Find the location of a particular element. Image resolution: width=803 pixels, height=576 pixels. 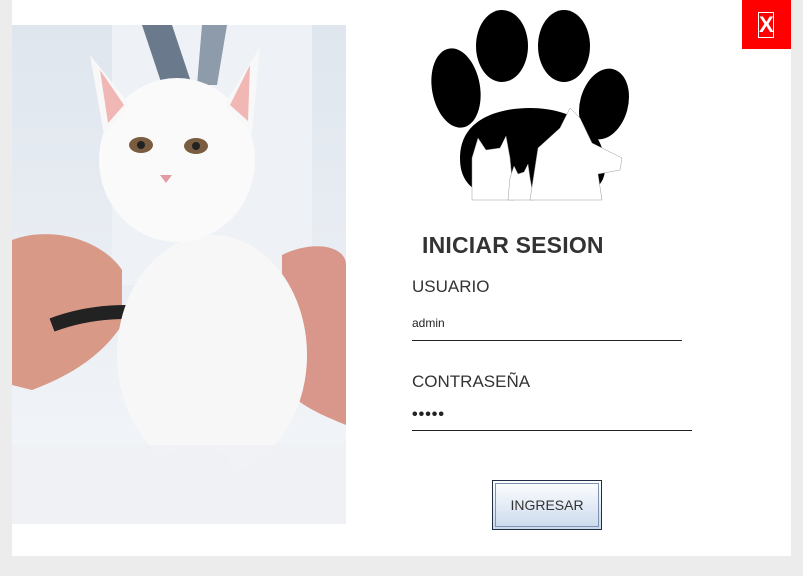

login-button-label: INGRESAR is located at coordinates (547, 505).